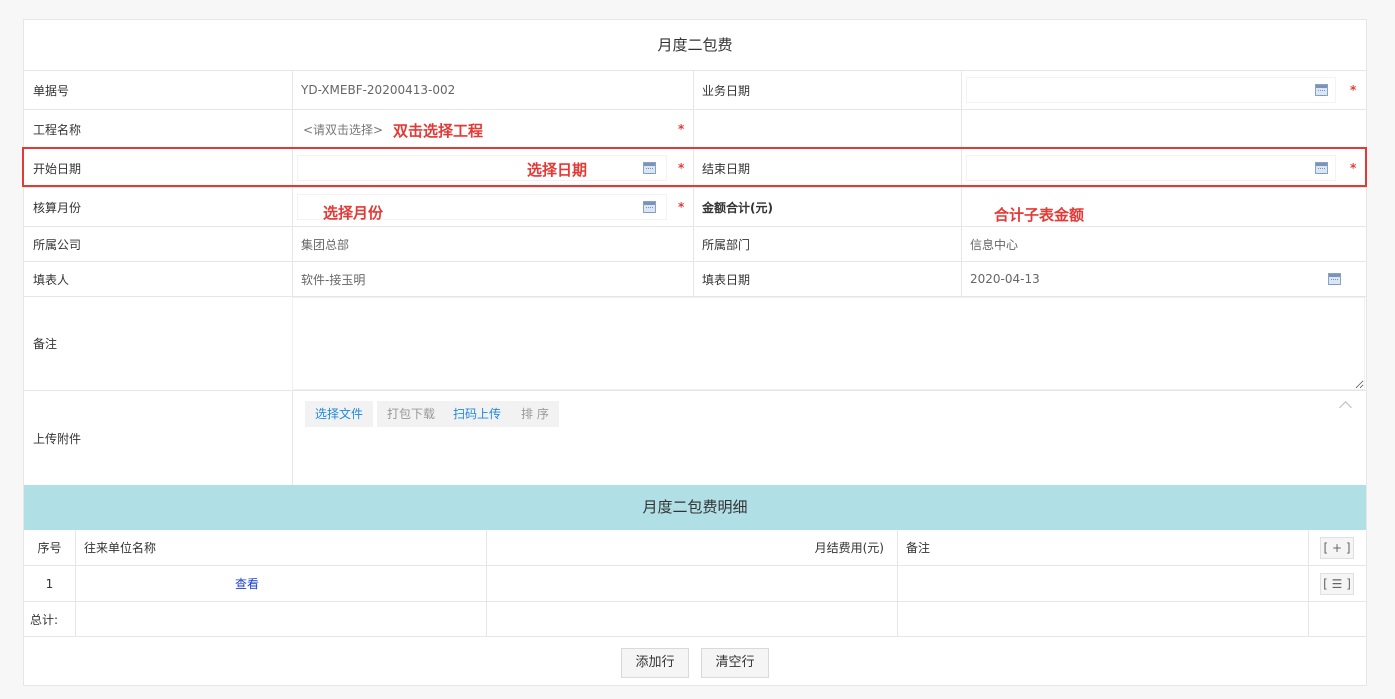 The image size is (1395, 699). I want to click on col-unit: 往来单位名称, so click(120, 548).